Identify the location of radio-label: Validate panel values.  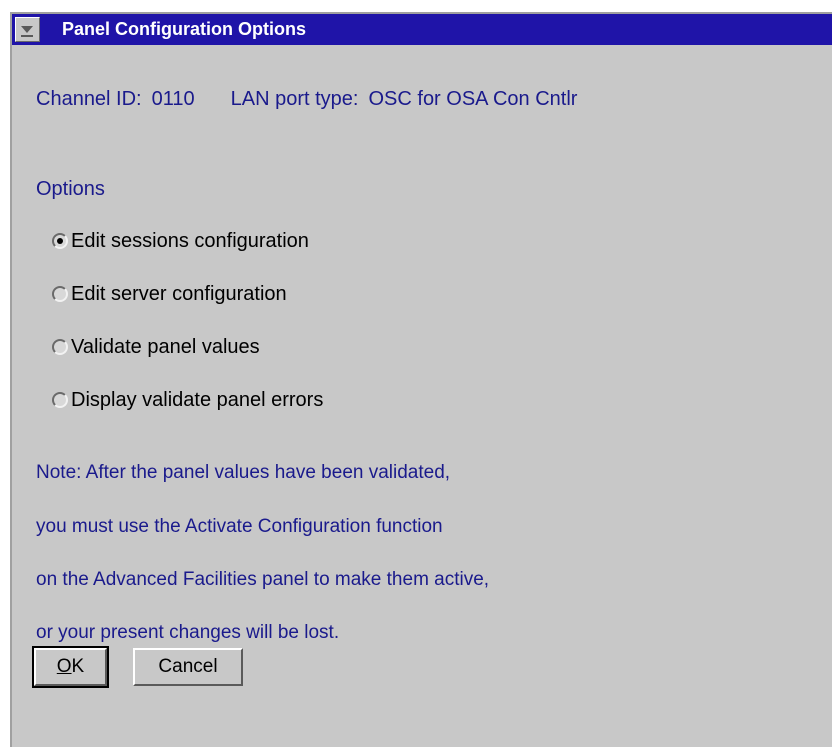
(165, 346).